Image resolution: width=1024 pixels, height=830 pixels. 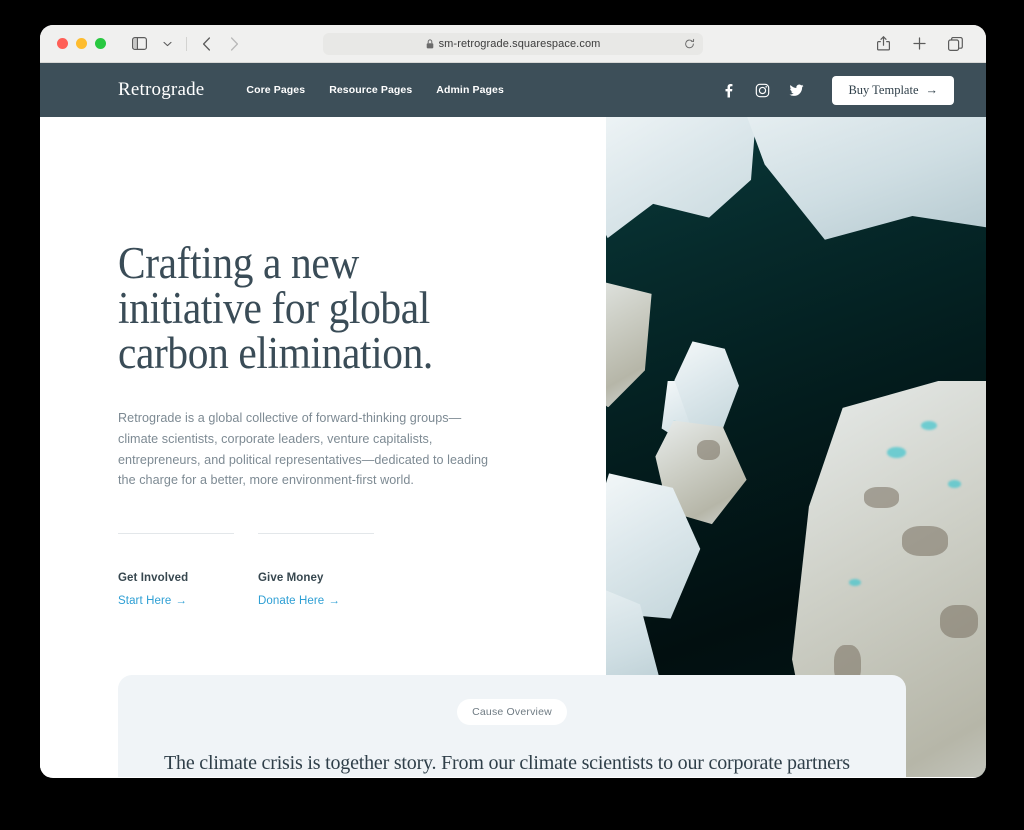 What do you see at coordinates (139, 44) in the screenshot?
I see `sidebar-toggle-icon` at bounding box center [139, 44].